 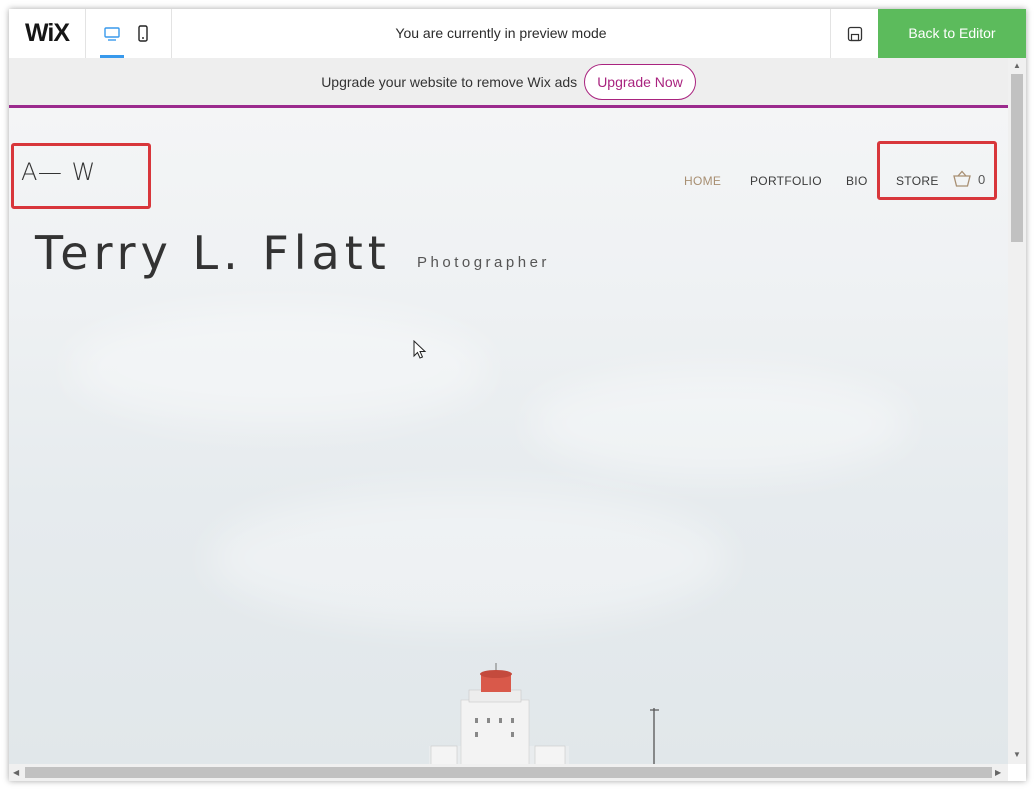 What do you see at coordinates (112, 33) in the screenshot?
I see `desktop-icon` at bounding box center [112, 33].